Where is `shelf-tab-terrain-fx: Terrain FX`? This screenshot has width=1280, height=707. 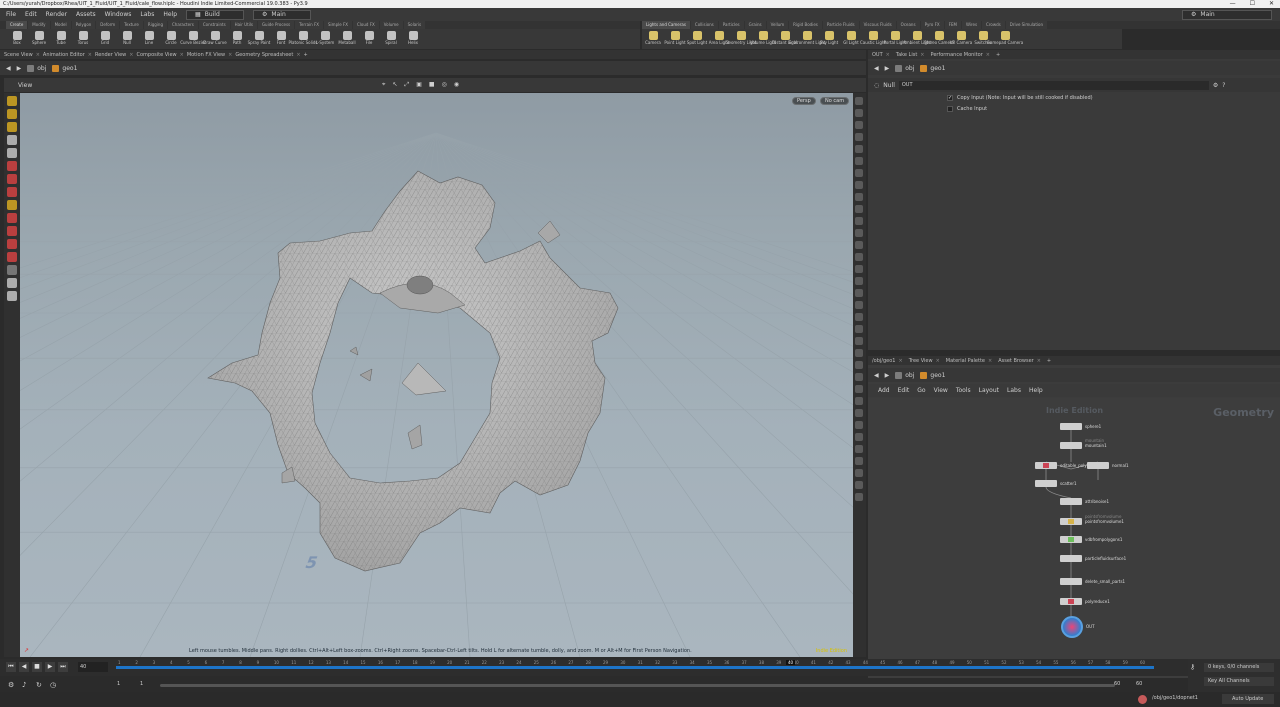 shelf-tab-terrain-fx: Terrain FX is located at coordinates (309, 25).